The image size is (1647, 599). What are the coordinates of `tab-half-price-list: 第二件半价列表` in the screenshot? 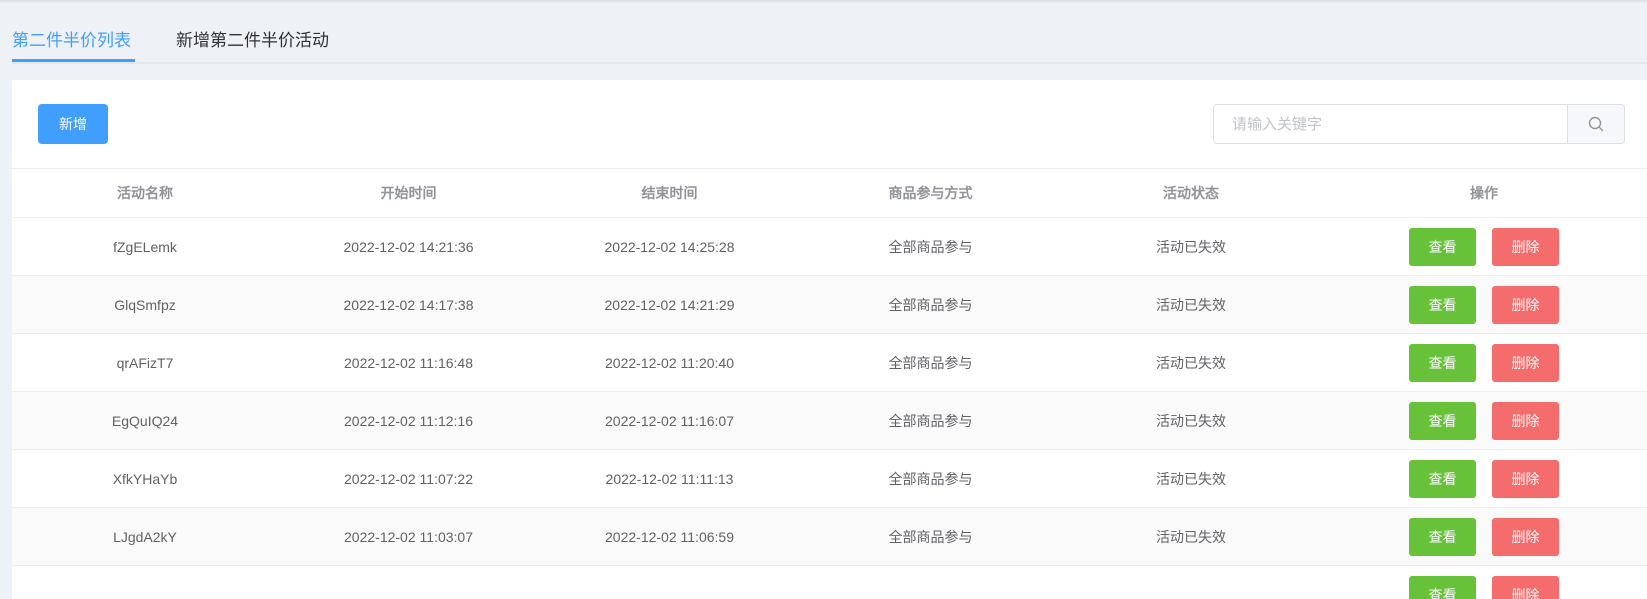 It's located at (71, 38).